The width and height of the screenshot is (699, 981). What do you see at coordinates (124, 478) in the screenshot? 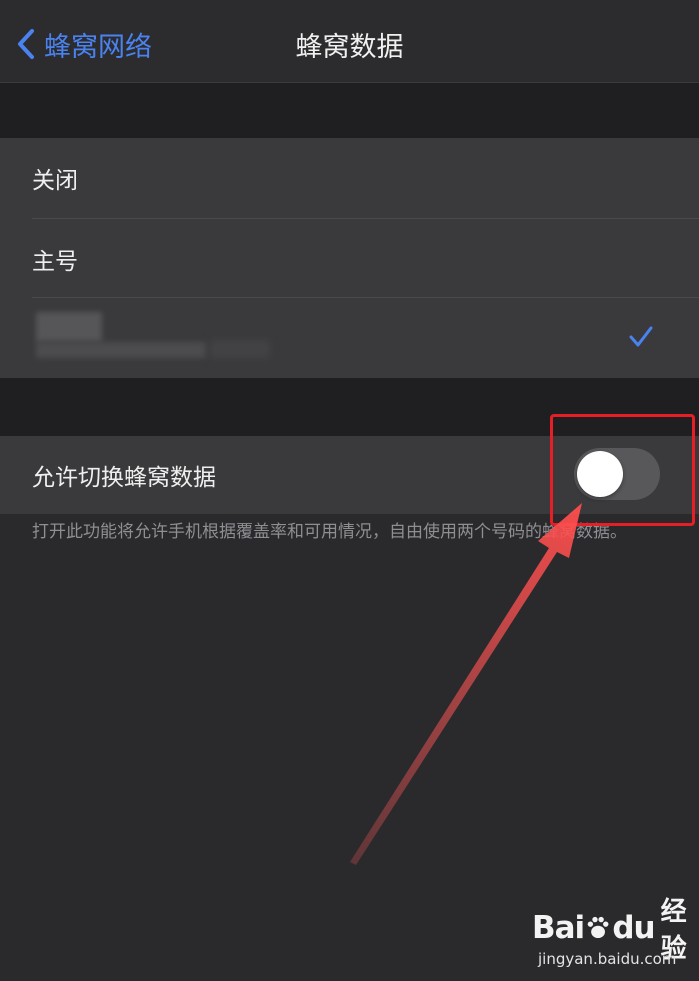
I see `allow-switch-label: 允许切换蜂窝数据` at bounding box center [124, 478].